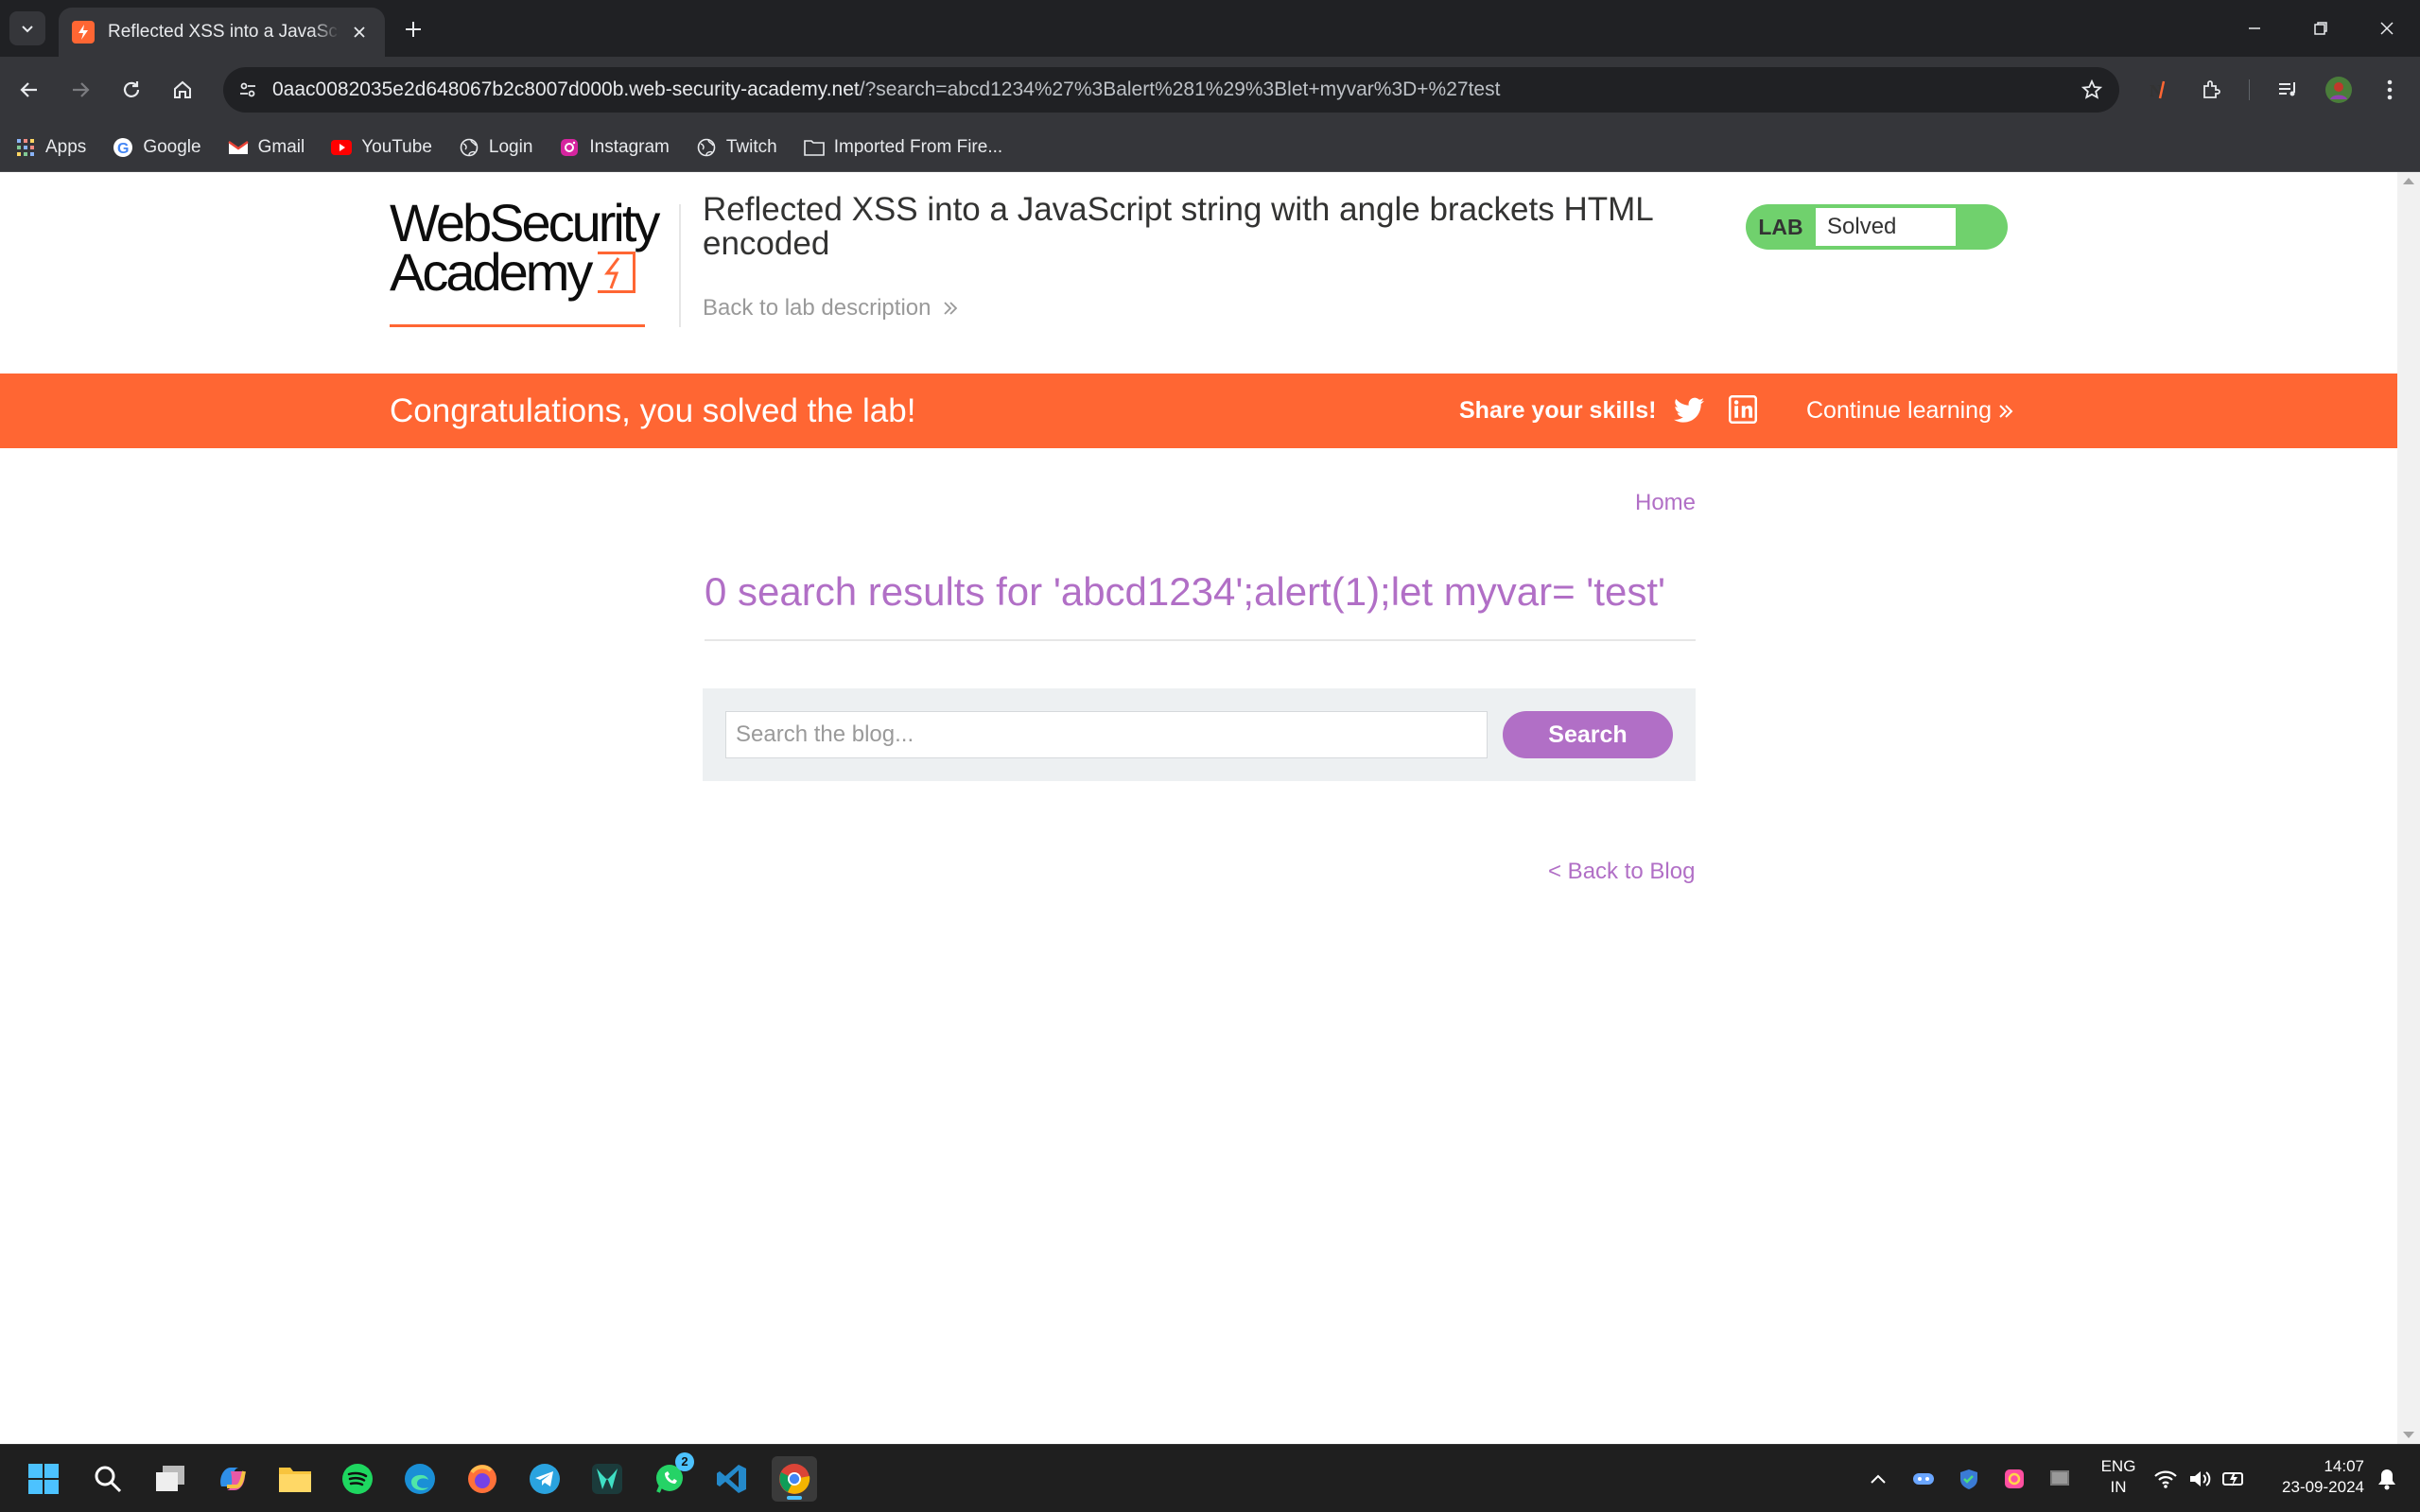 This screenshot has height=1512, width=2420. I want to click on gamepad-icon, so click(1924, 1479).